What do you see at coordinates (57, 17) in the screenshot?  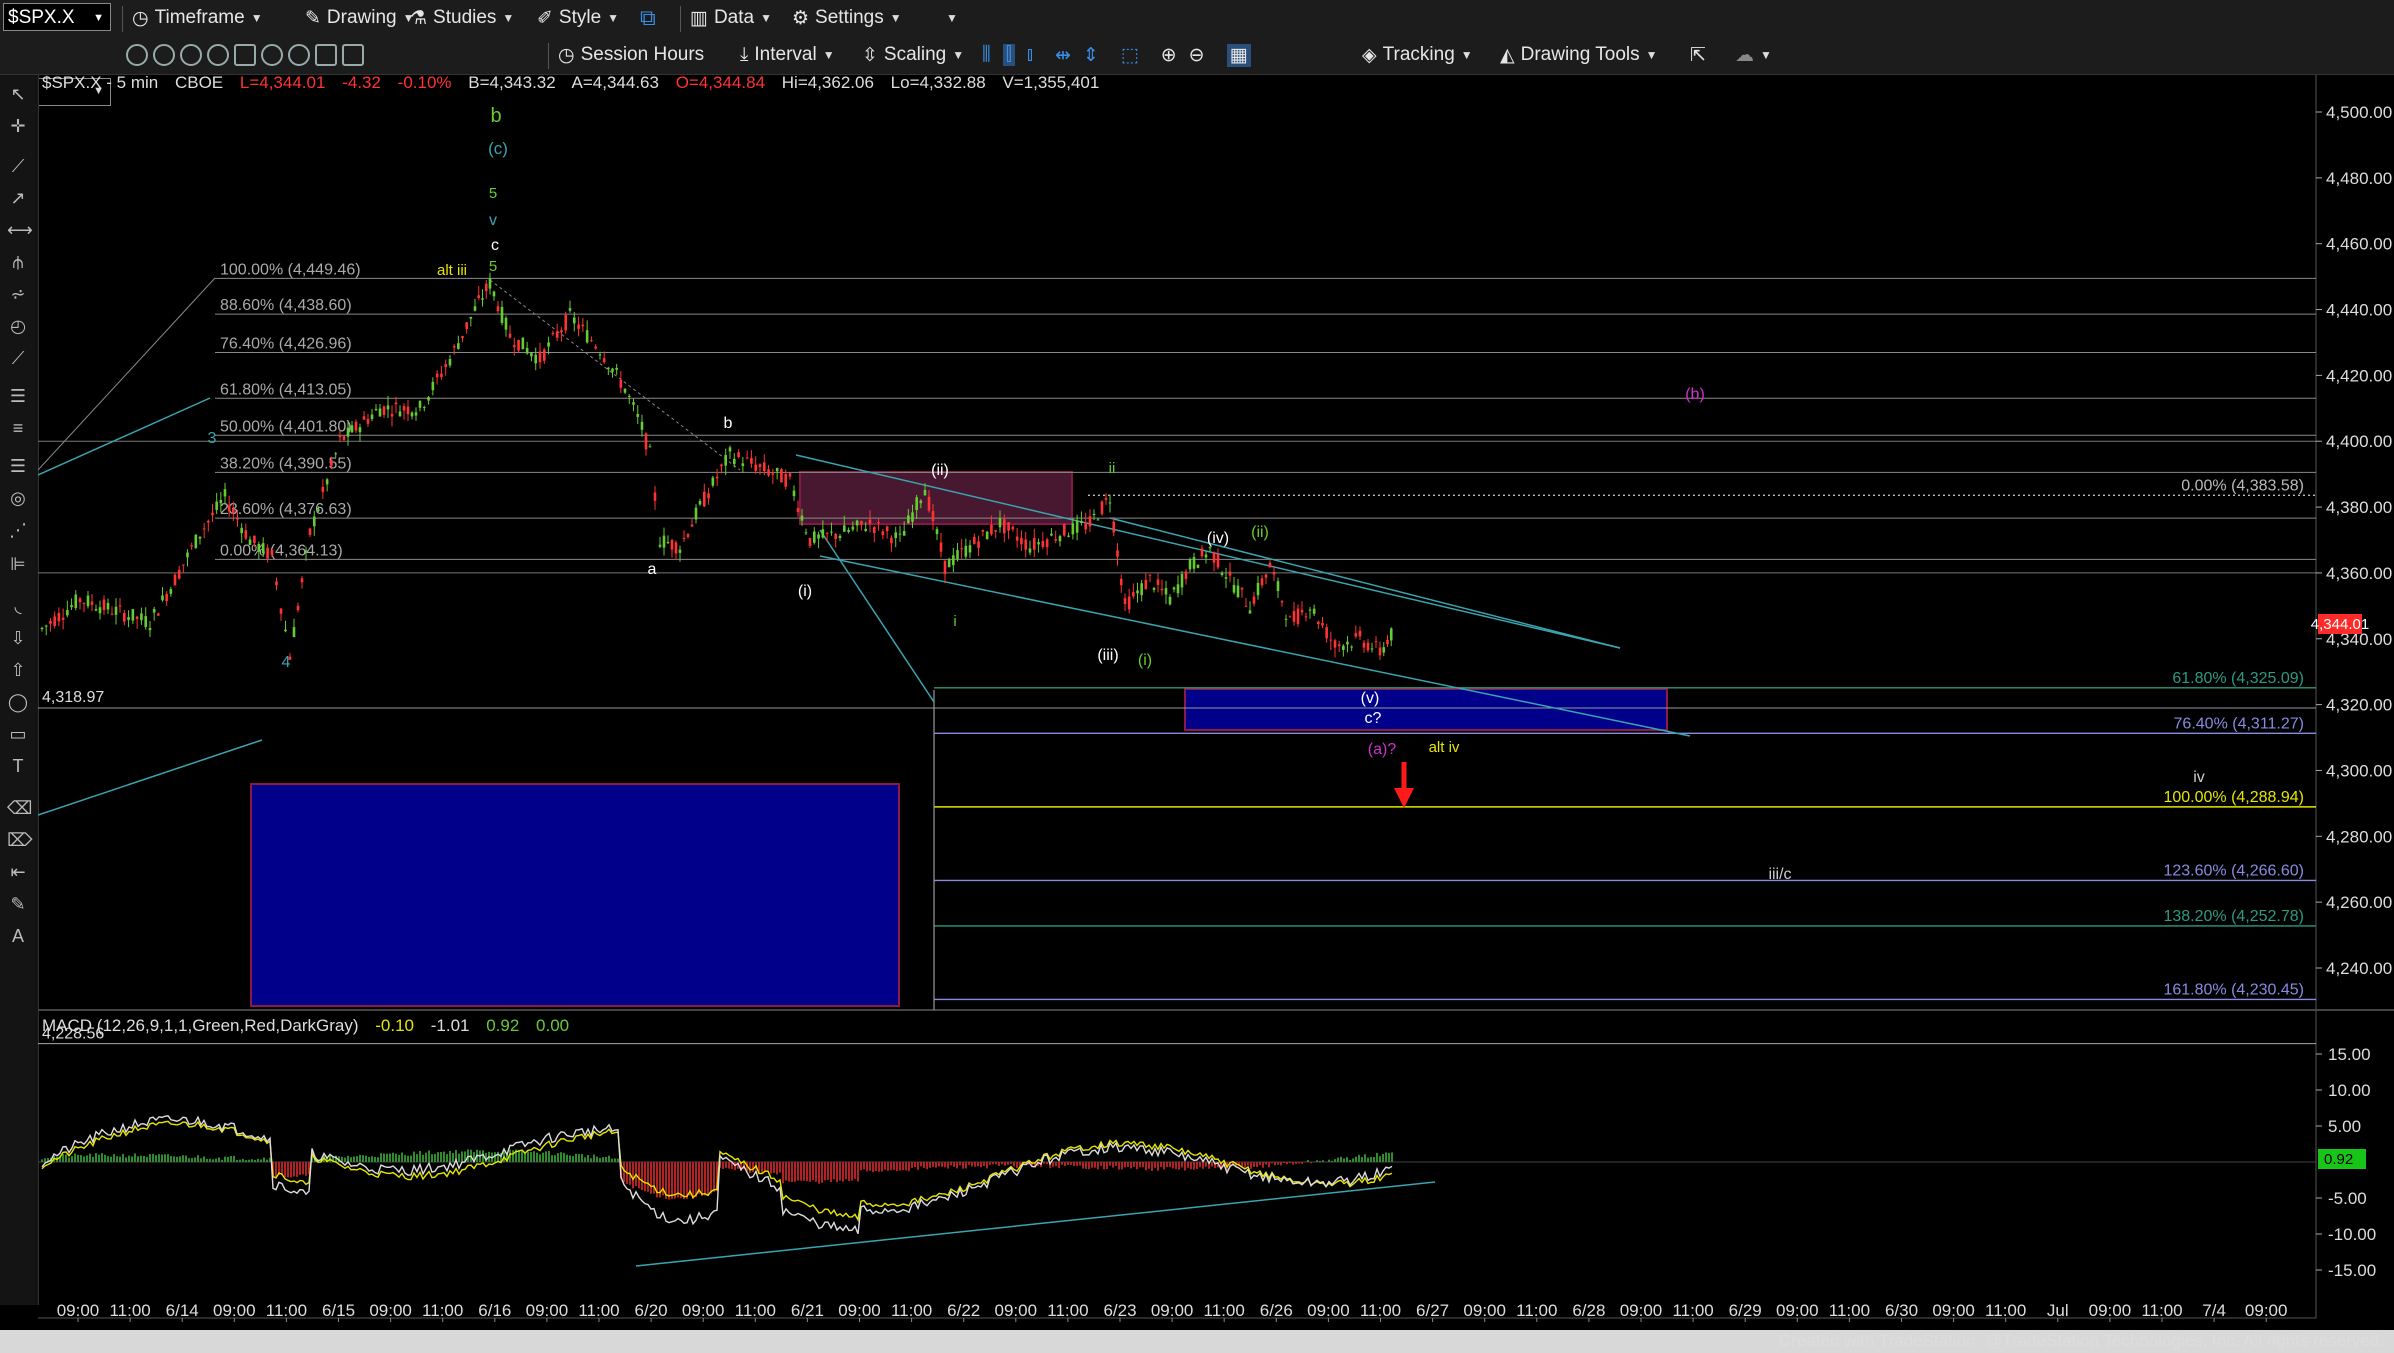 I see `symbol-selector: $SPX.X ▼` at bounding box center [57, 17].